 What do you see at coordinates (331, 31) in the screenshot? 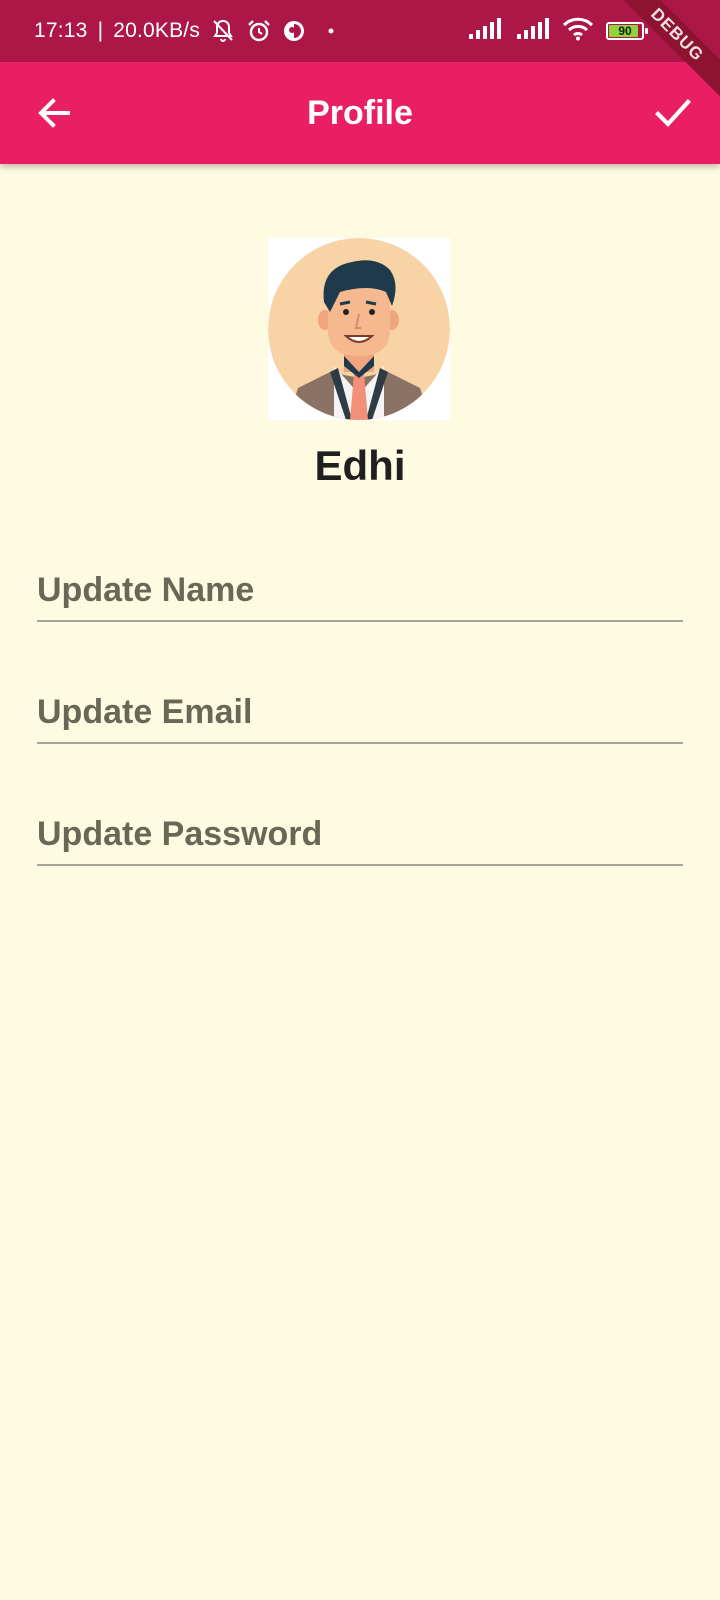
I see `dot-icon` at bounding box center [331, 31].